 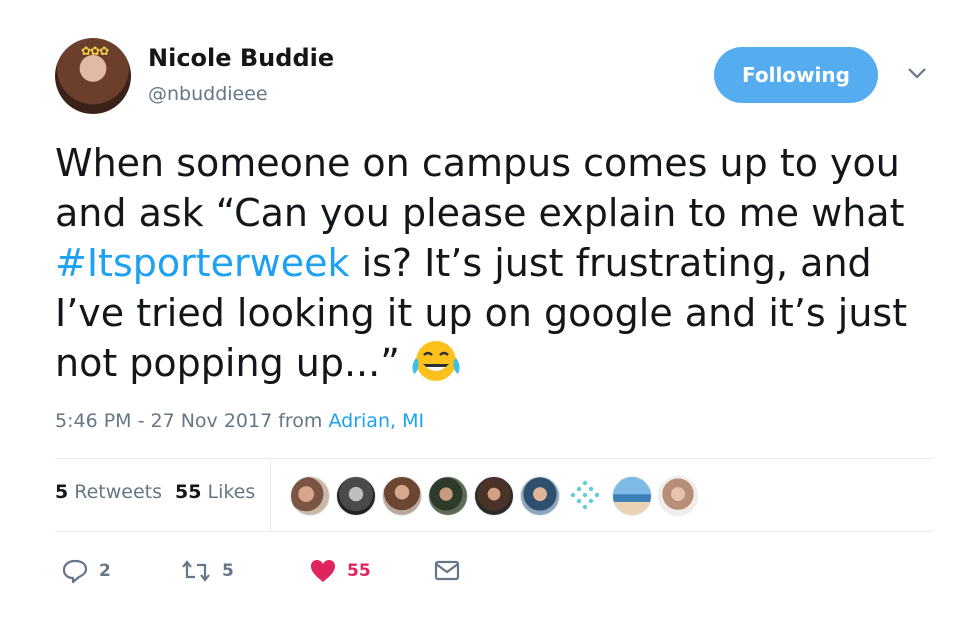 I want to click on from-label: from, so click(x=300, y=421).